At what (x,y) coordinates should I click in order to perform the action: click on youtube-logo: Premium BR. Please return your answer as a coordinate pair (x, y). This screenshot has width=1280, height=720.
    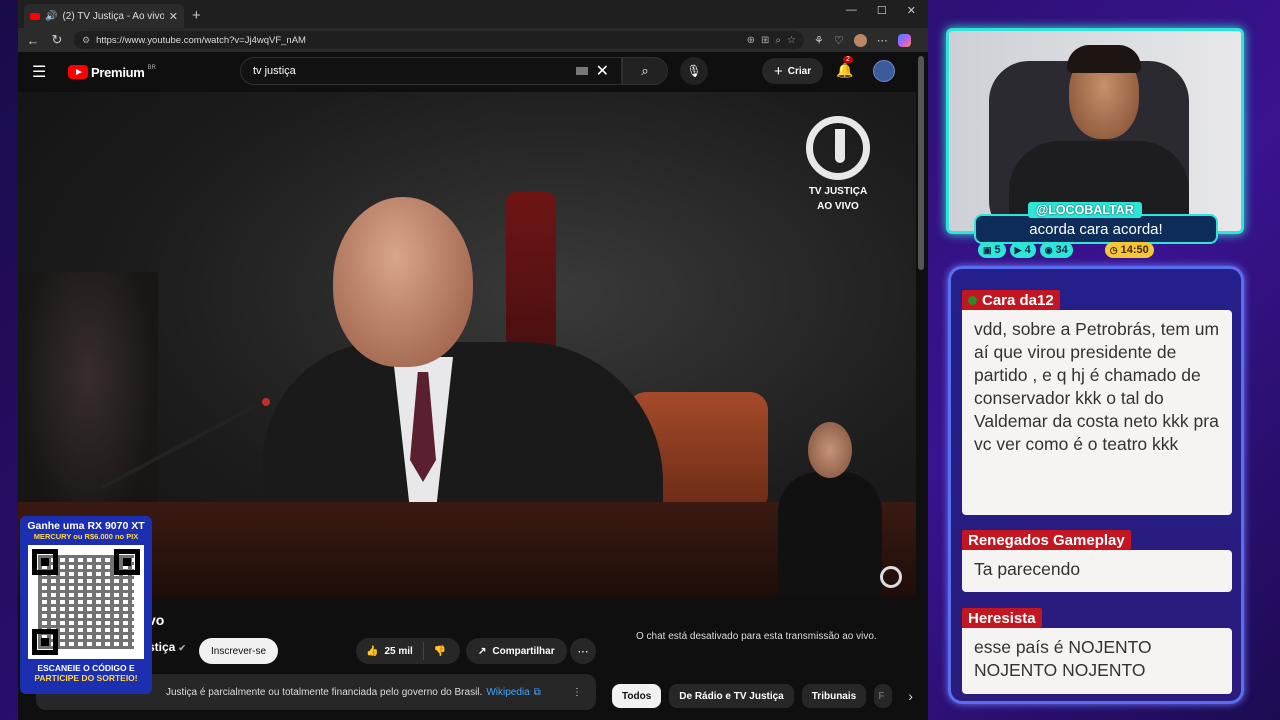
    Looking at the image, I should click on (112, 72).